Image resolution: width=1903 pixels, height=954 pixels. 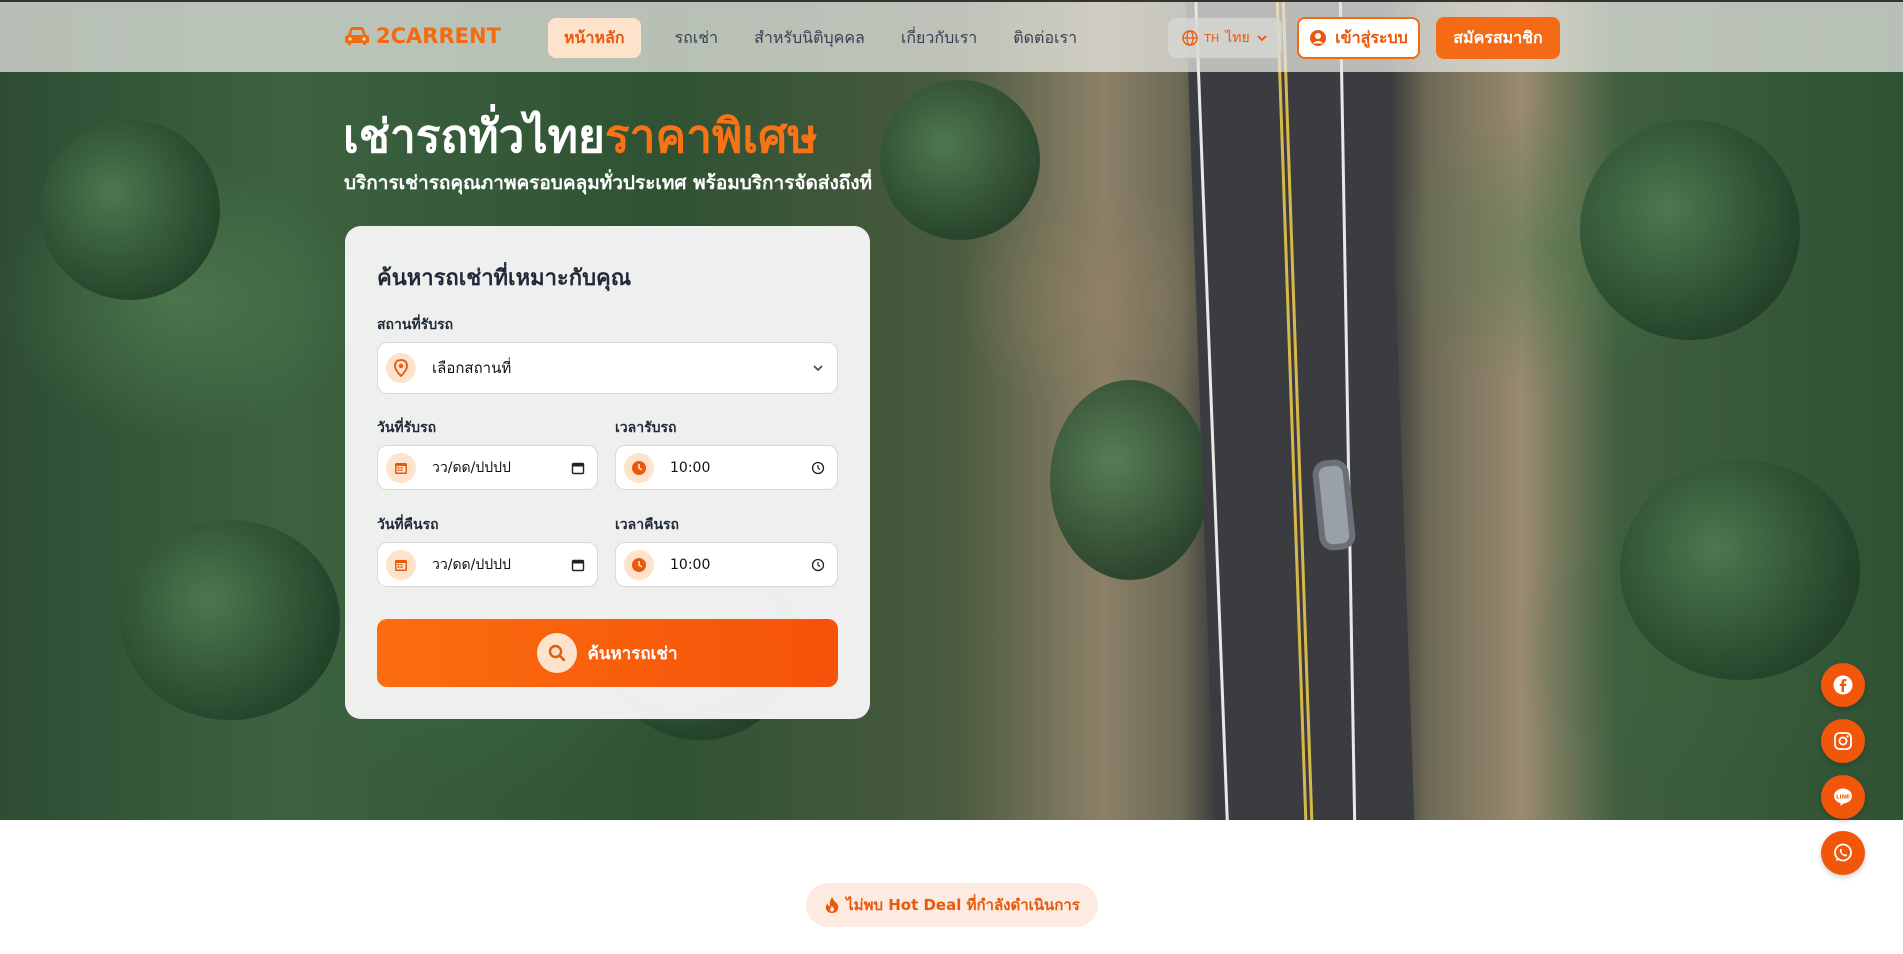 What do you see at coordinates (1190, 38) in the screenshot?
I see `globe-icon` at bounding box center [1190, 38].